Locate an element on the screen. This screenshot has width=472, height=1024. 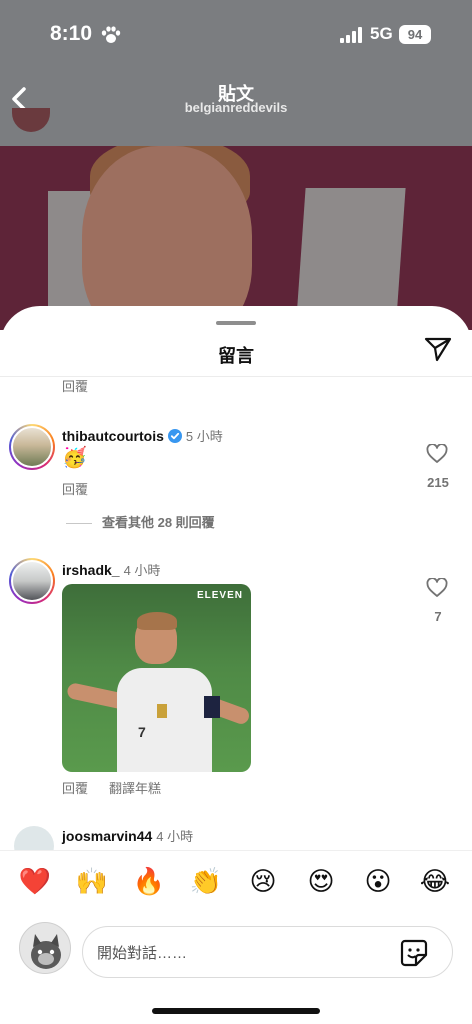
post-header: 貼文 belgianreddevils is located at coordinates (236, 109).